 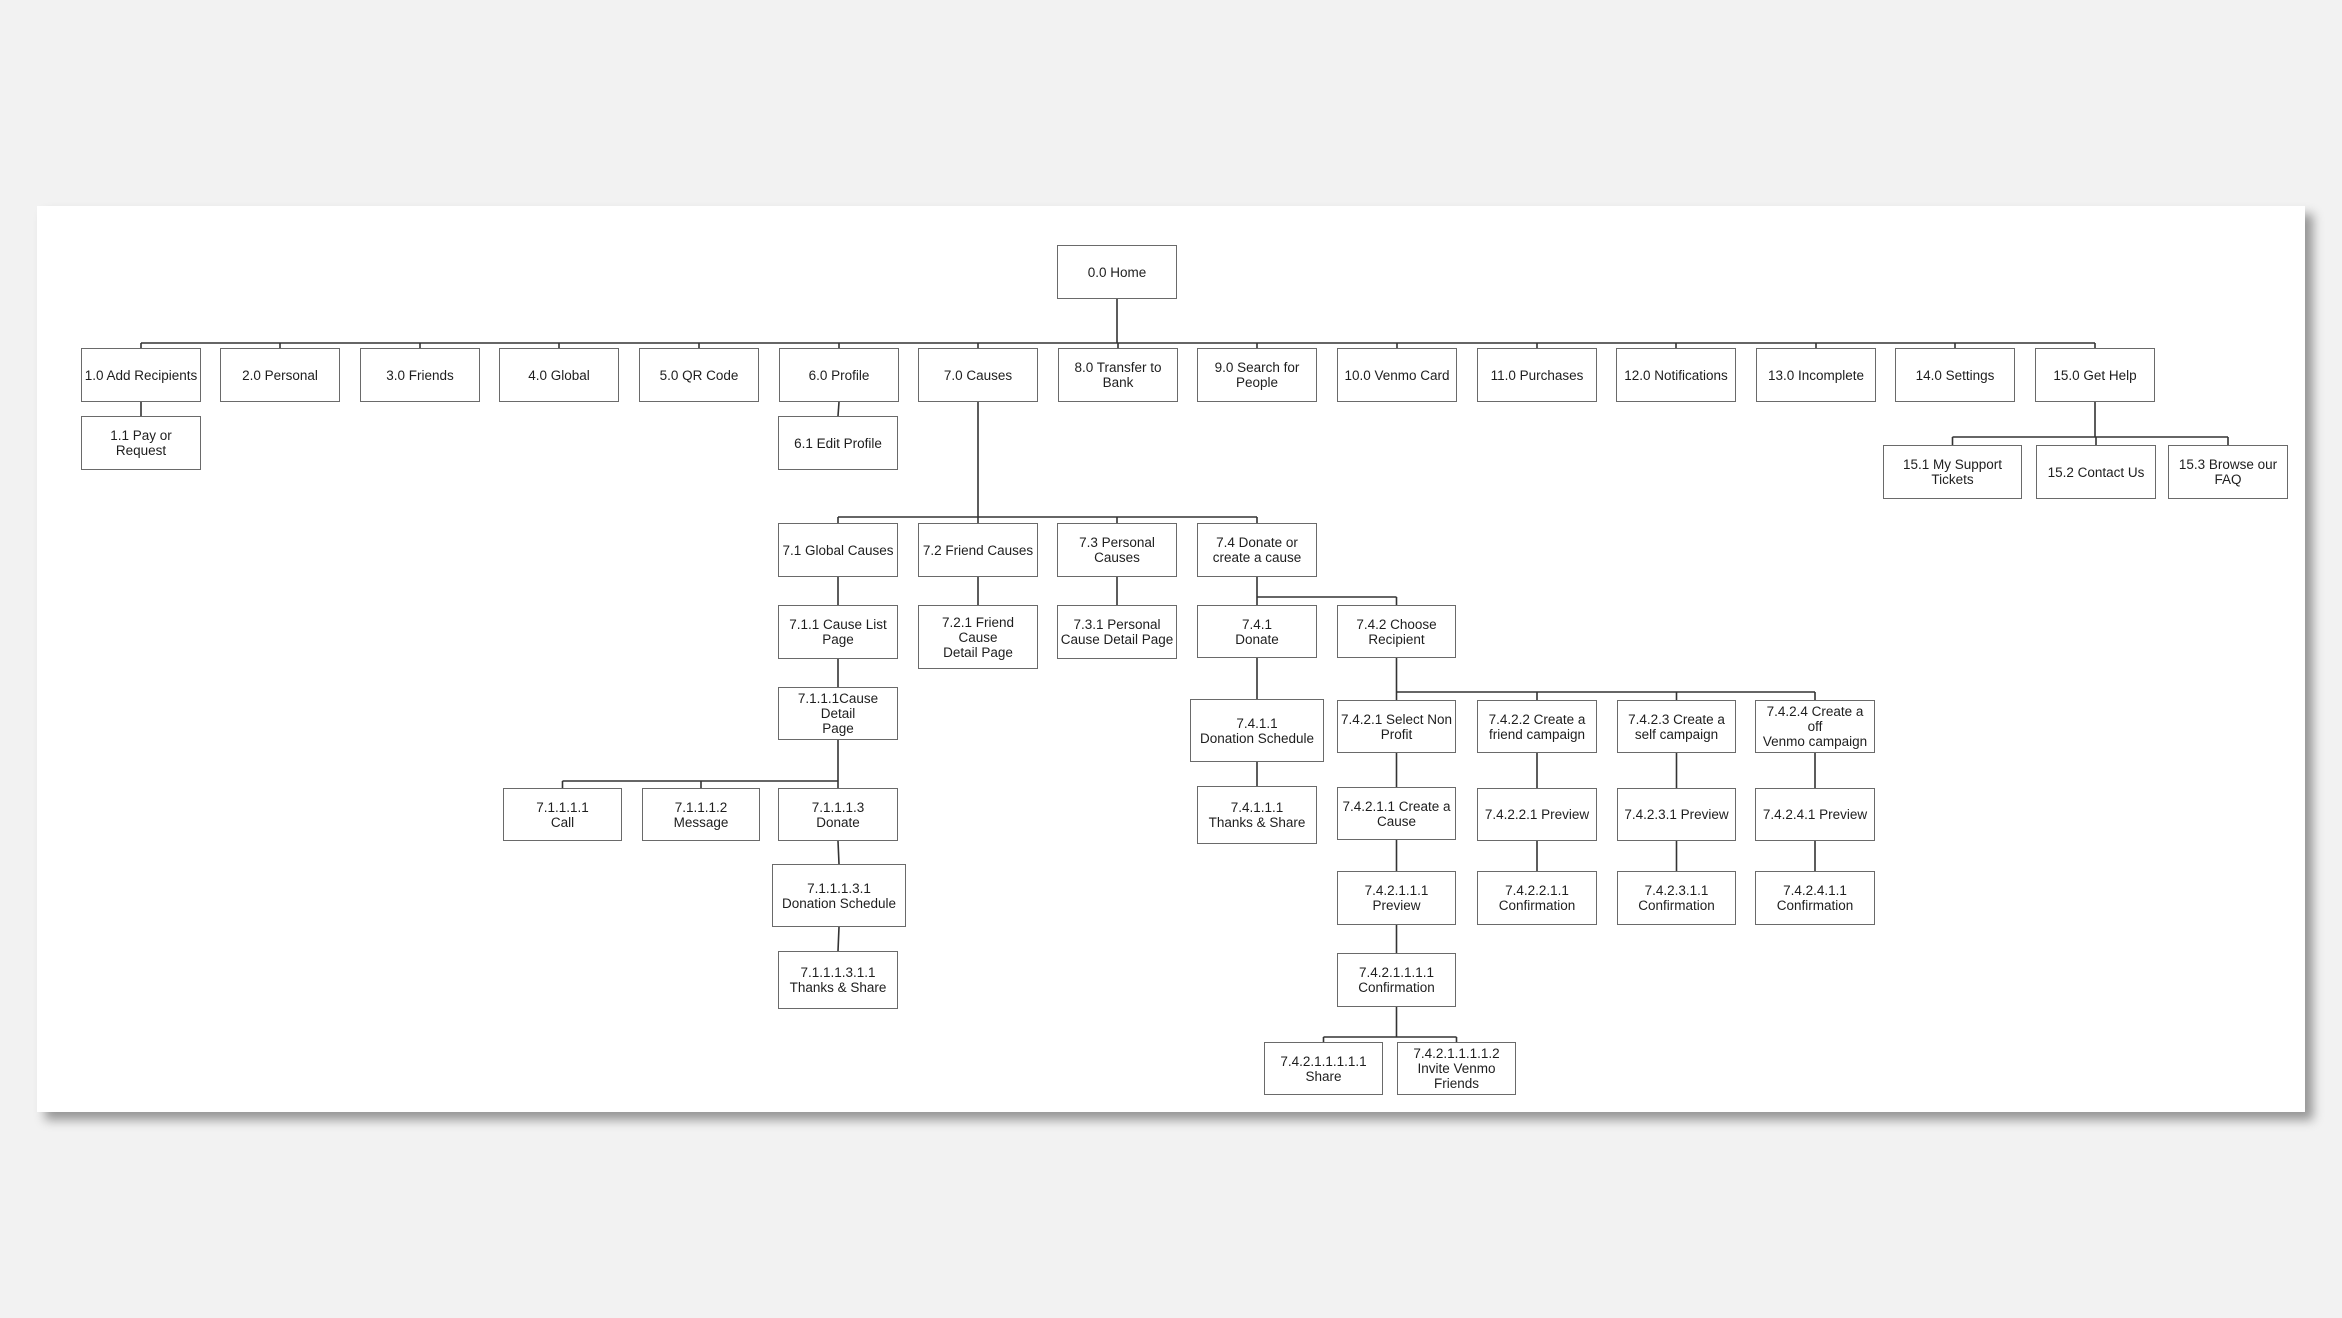 I want to click on node-label: 2.0 Personal, so click(x=280, y=375).